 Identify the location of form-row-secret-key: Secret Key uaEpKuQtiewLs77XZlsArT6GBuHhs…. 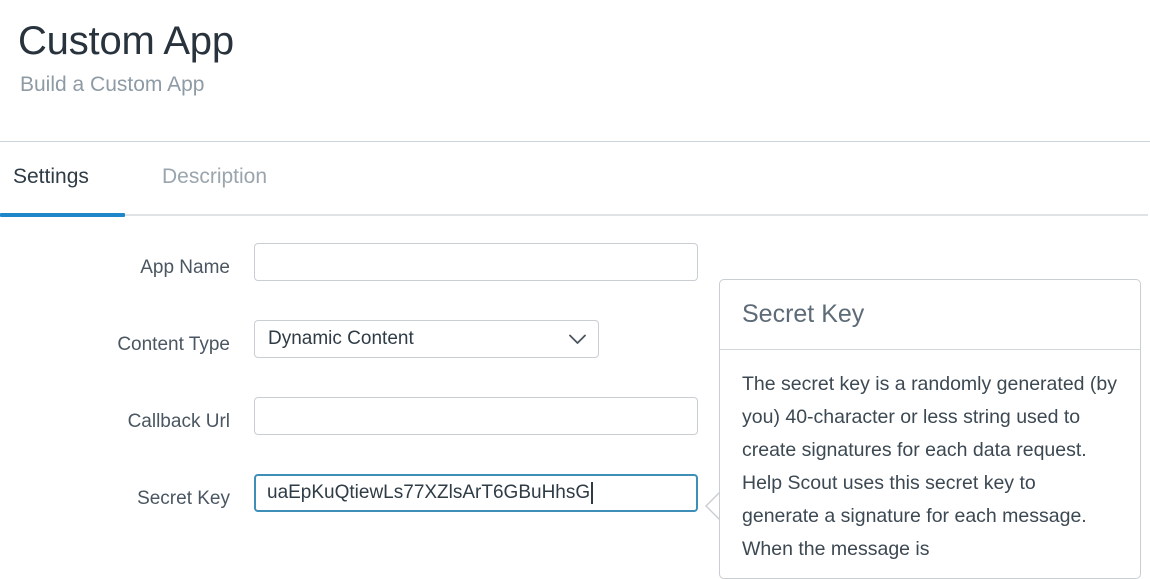
(360, 512).